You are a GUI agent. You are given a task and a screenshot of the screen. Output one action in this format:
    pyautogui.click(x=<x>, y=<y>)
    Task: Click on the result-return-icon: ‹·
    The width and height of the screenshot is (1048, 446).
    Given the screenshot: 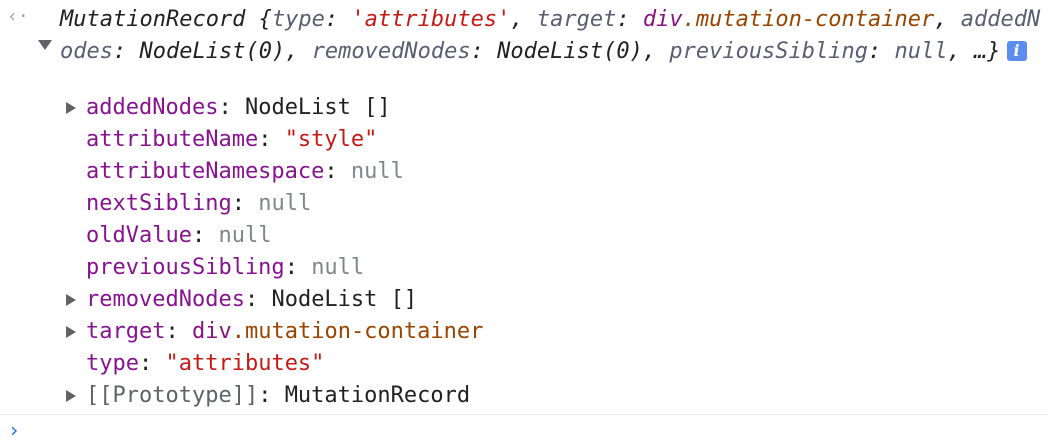 What is the action you would take?
    pyautogui.click(x=18, y=16)
    